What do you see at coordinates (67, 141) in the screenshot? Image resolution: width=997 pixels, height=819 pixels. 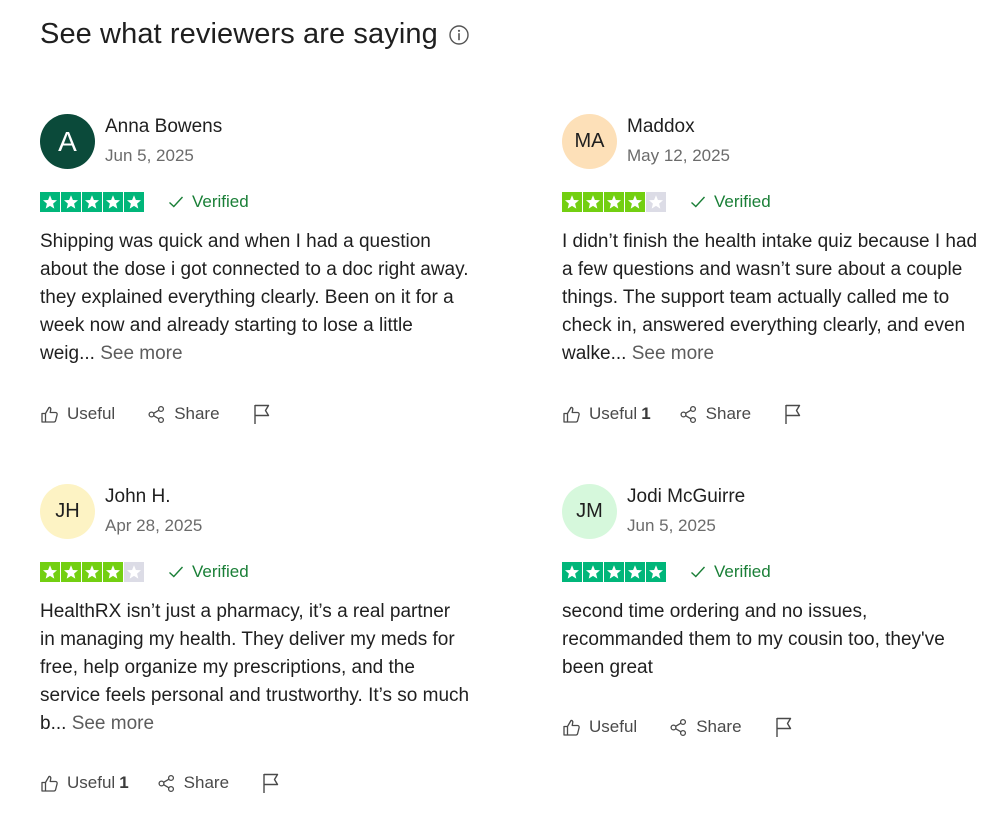 I see `avatar: A` at bounding box center [67, 141].